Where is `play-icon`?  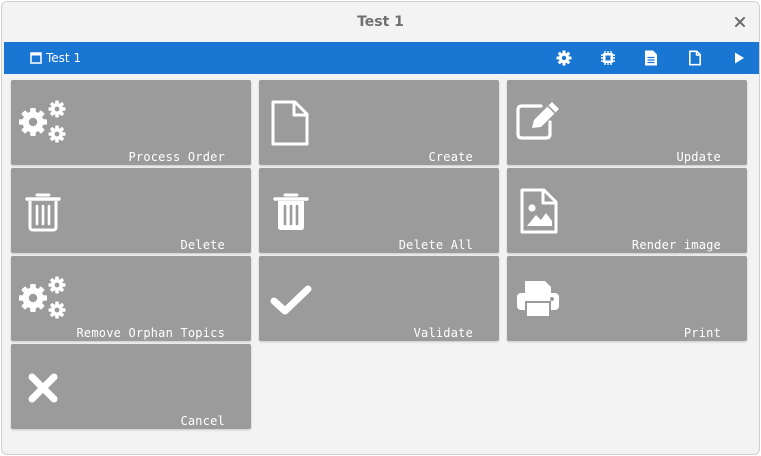 play-icon is located at coordinates (739, 58).